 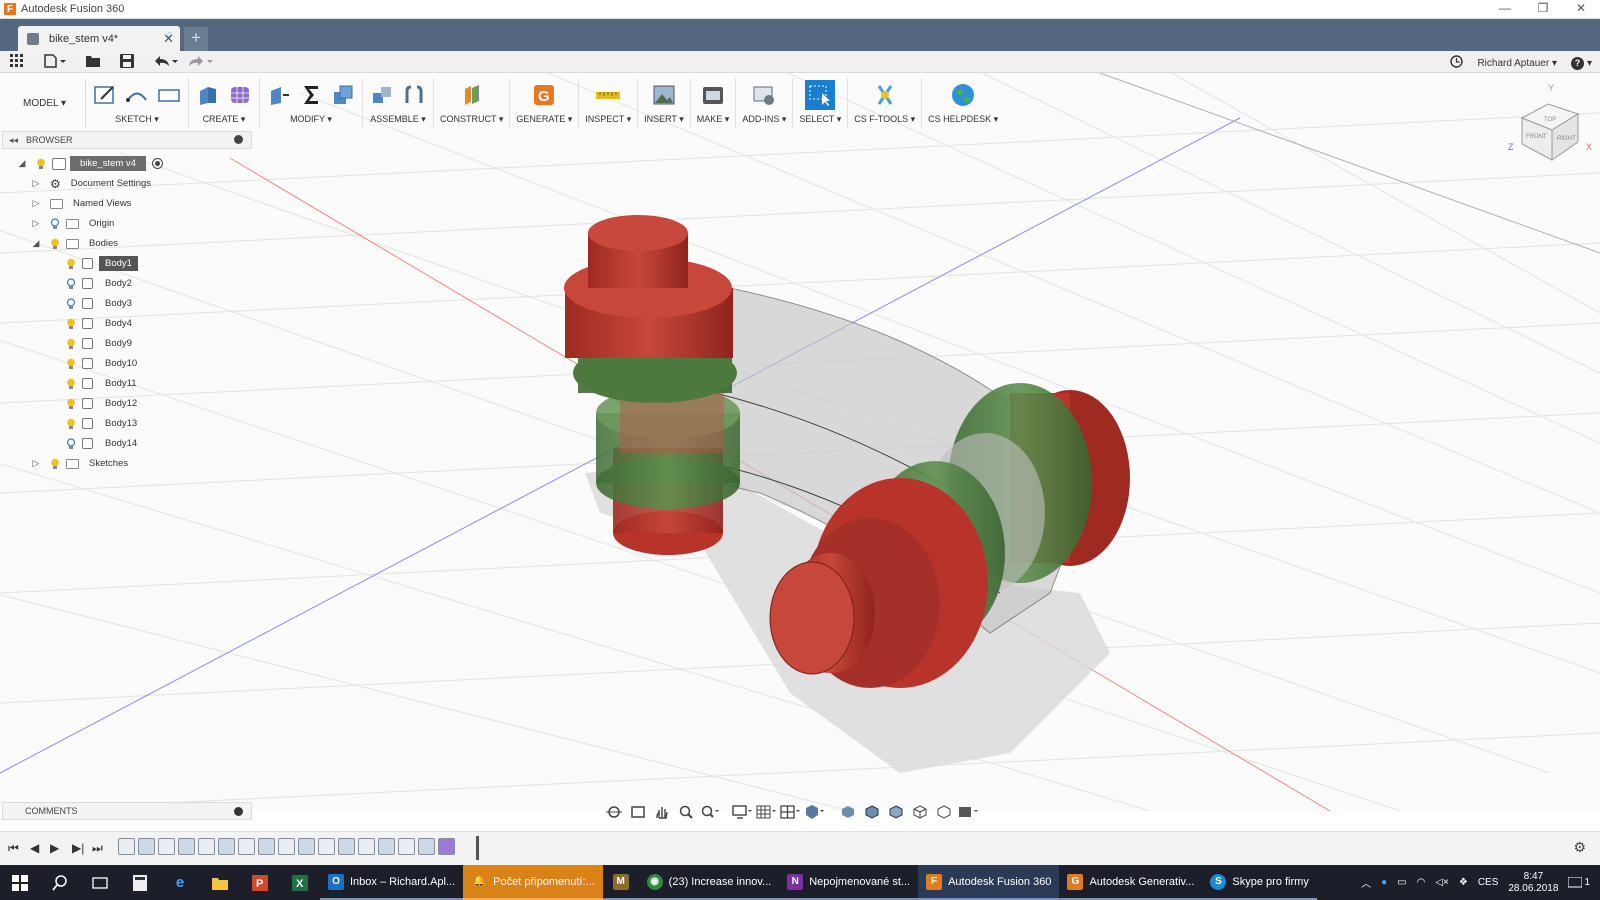 What do you see at coordinates (766, 812) in the screenshot?
I see `grid-settings-icon` at bounding box center [766, 812].